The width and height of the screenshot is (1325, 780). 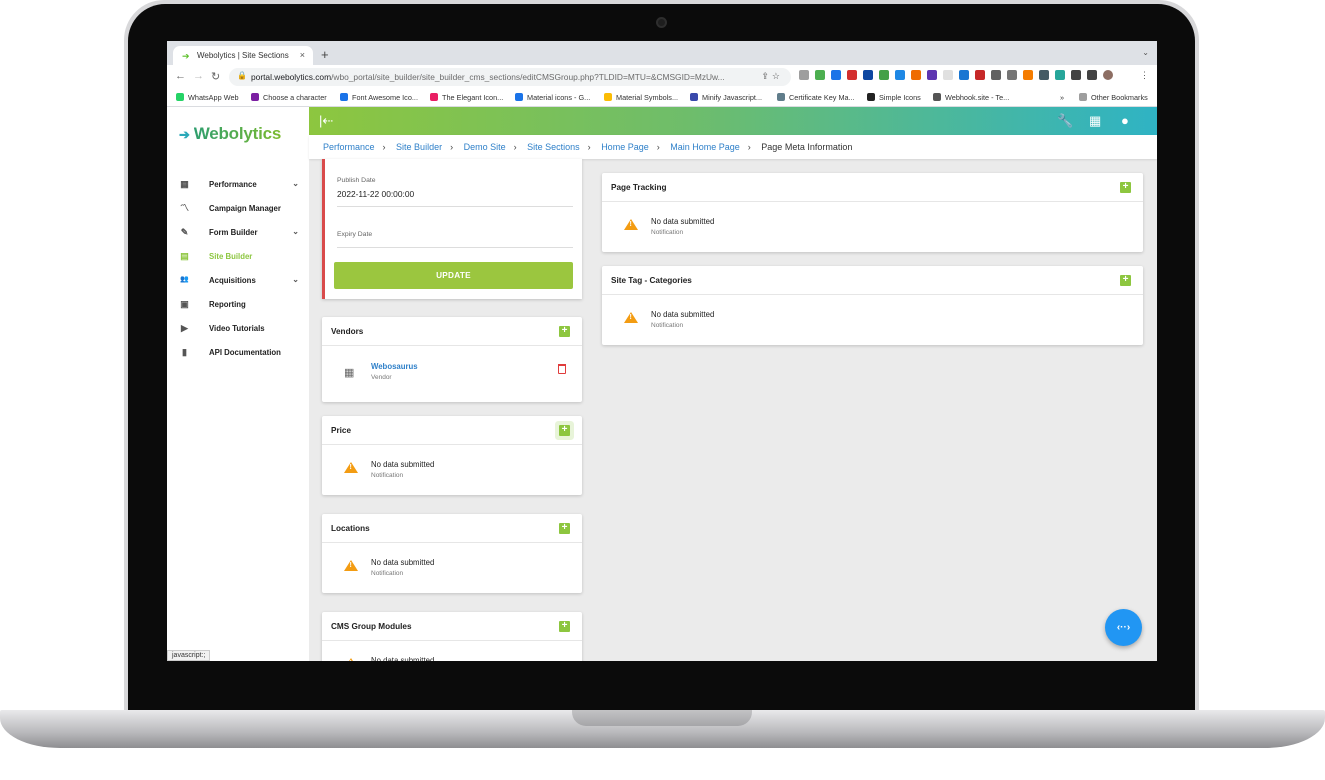 What do you see at coordinates (1144, 75) in the screenshot?
I see `browser-menu-icon: ⋮` at bounding box center [1144, 75].